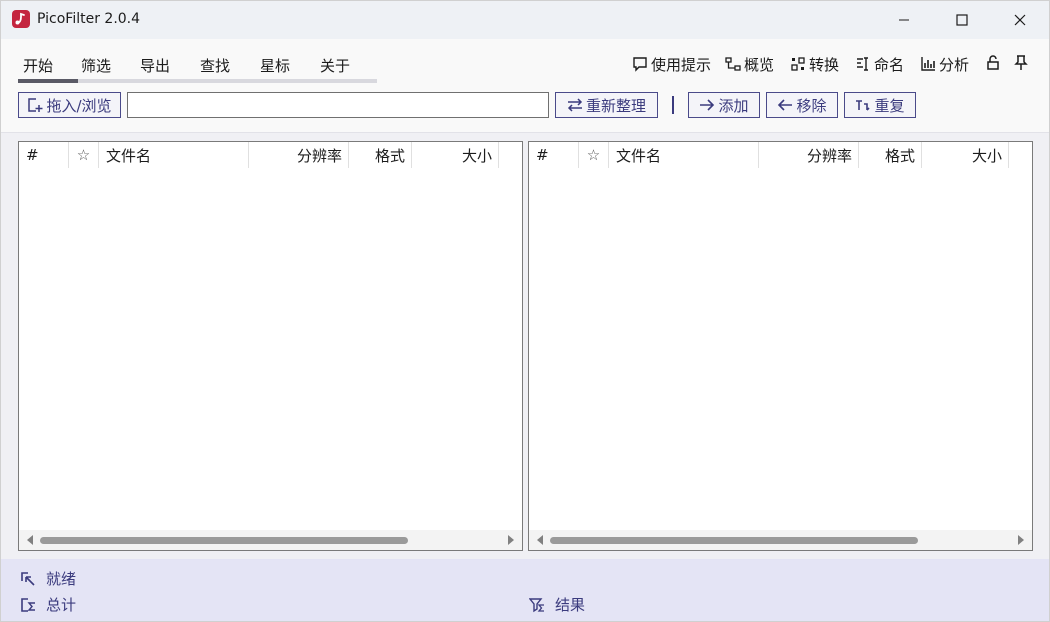 The height and width of the screenshot is (622, 1050). I want to click on status-result-label: 结果, so click(570, 605).